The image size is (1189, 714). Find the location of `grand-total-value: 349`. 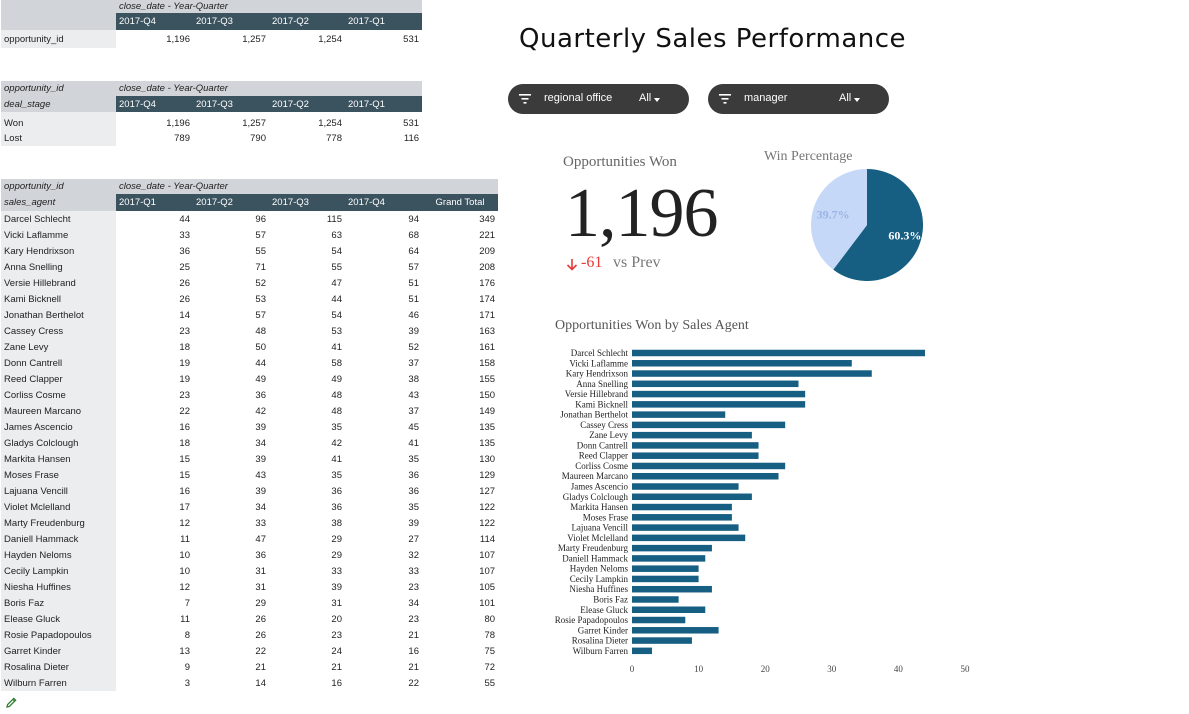

grand-total-value: 349 is located at coordinates (487, 219).